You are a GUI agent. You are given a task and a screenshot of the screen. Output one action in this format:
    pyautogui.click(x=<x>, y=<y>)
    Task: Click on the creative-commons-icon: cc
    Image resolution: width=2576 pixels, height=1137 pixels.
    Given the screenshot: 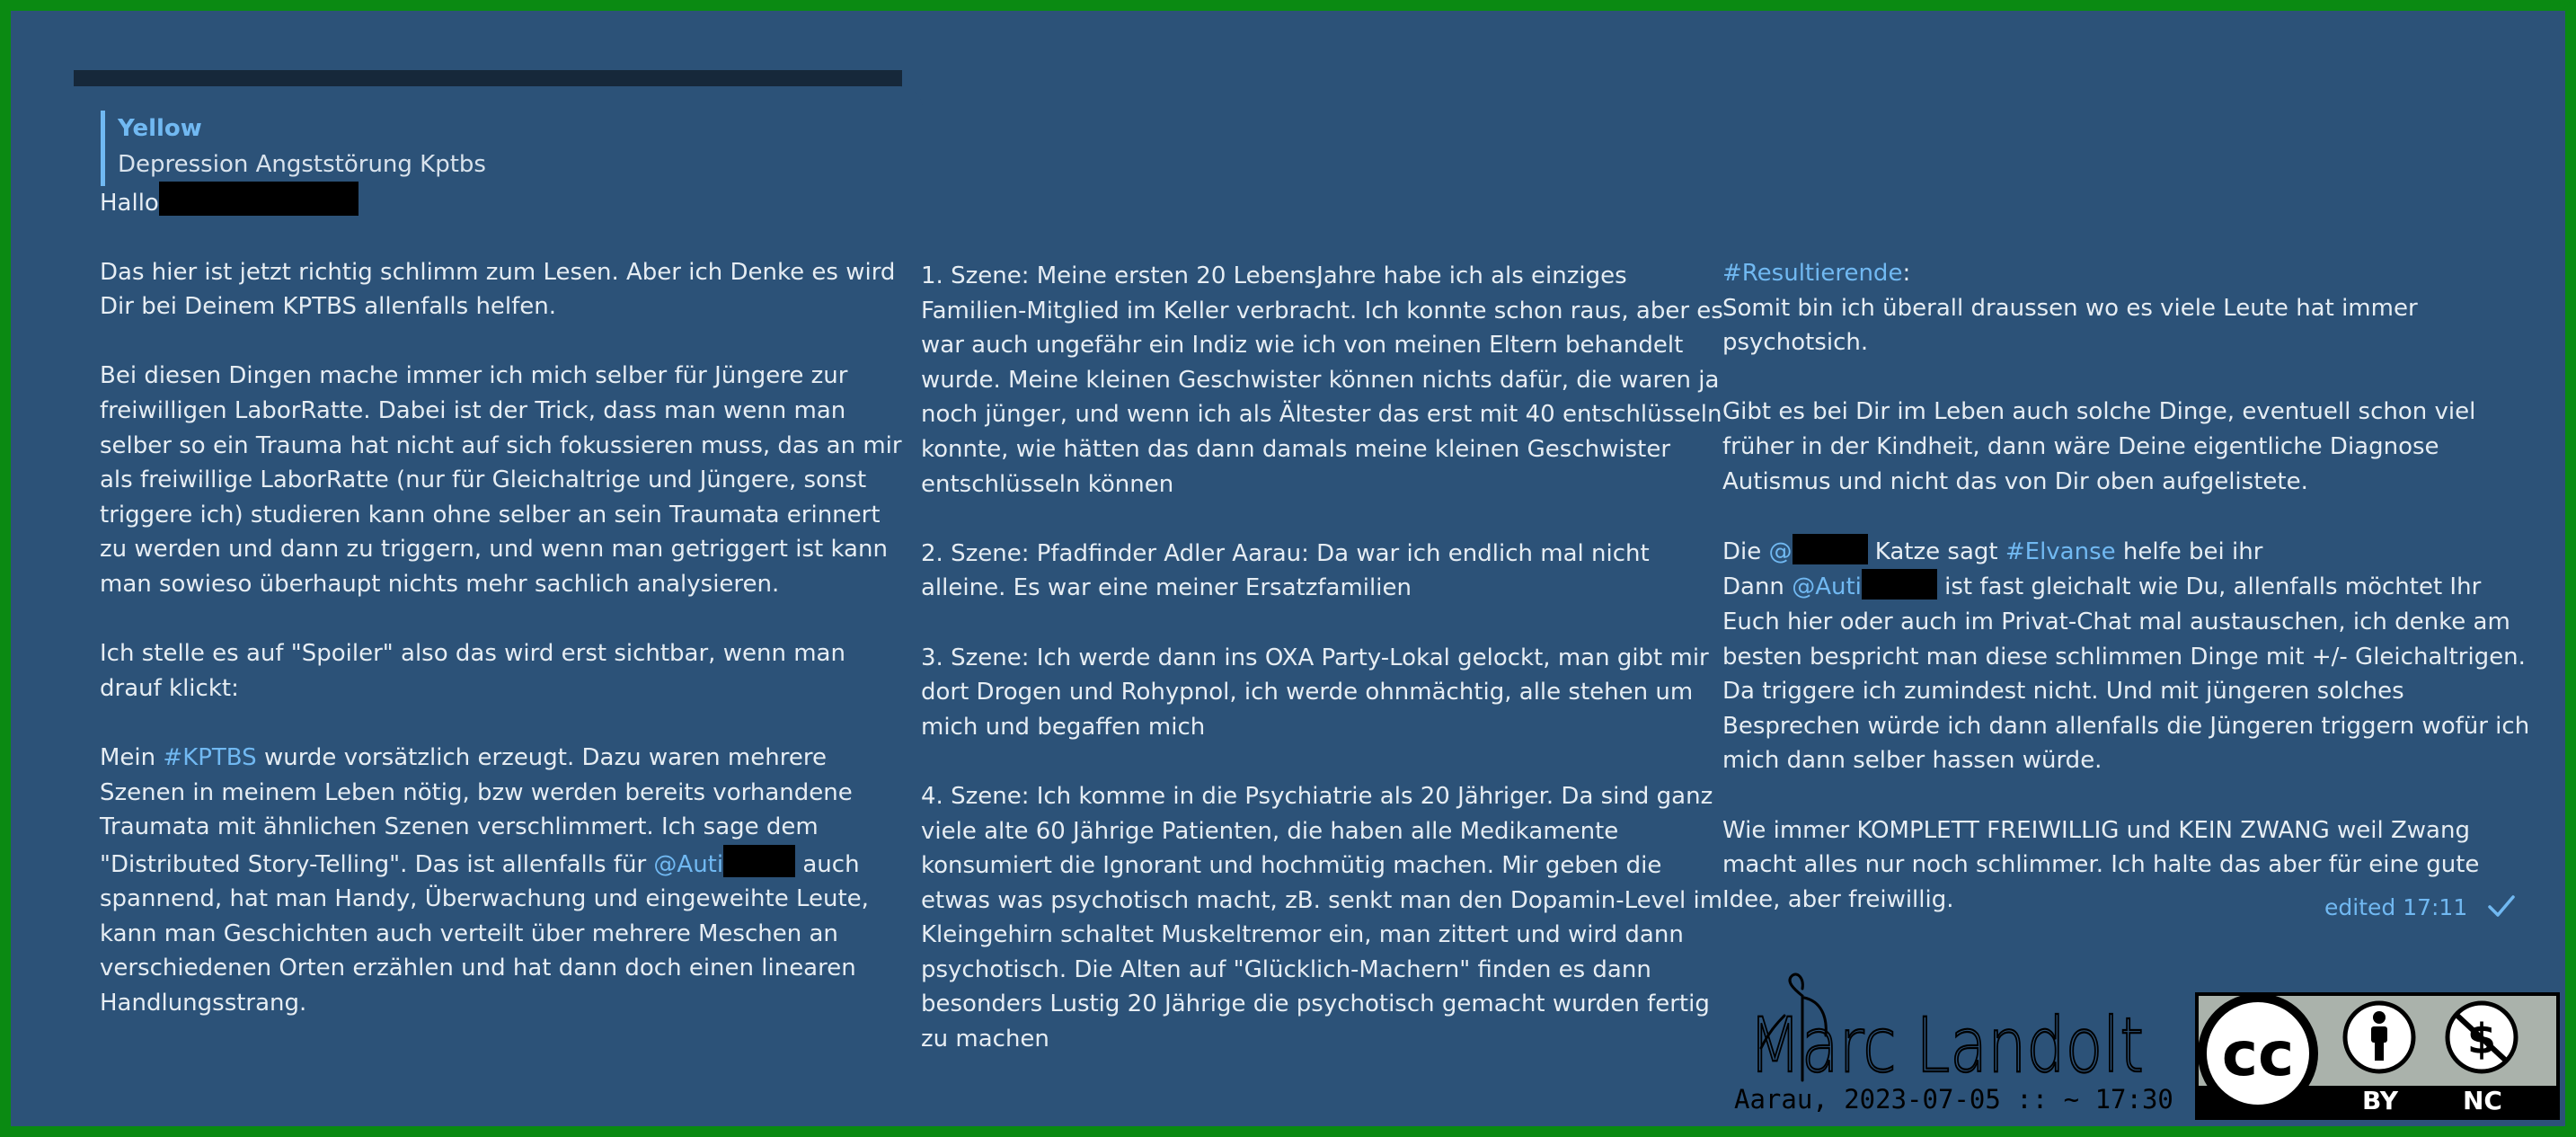 What is the action you would take?
    pyautogui.click(x=2258, y=1053)
    